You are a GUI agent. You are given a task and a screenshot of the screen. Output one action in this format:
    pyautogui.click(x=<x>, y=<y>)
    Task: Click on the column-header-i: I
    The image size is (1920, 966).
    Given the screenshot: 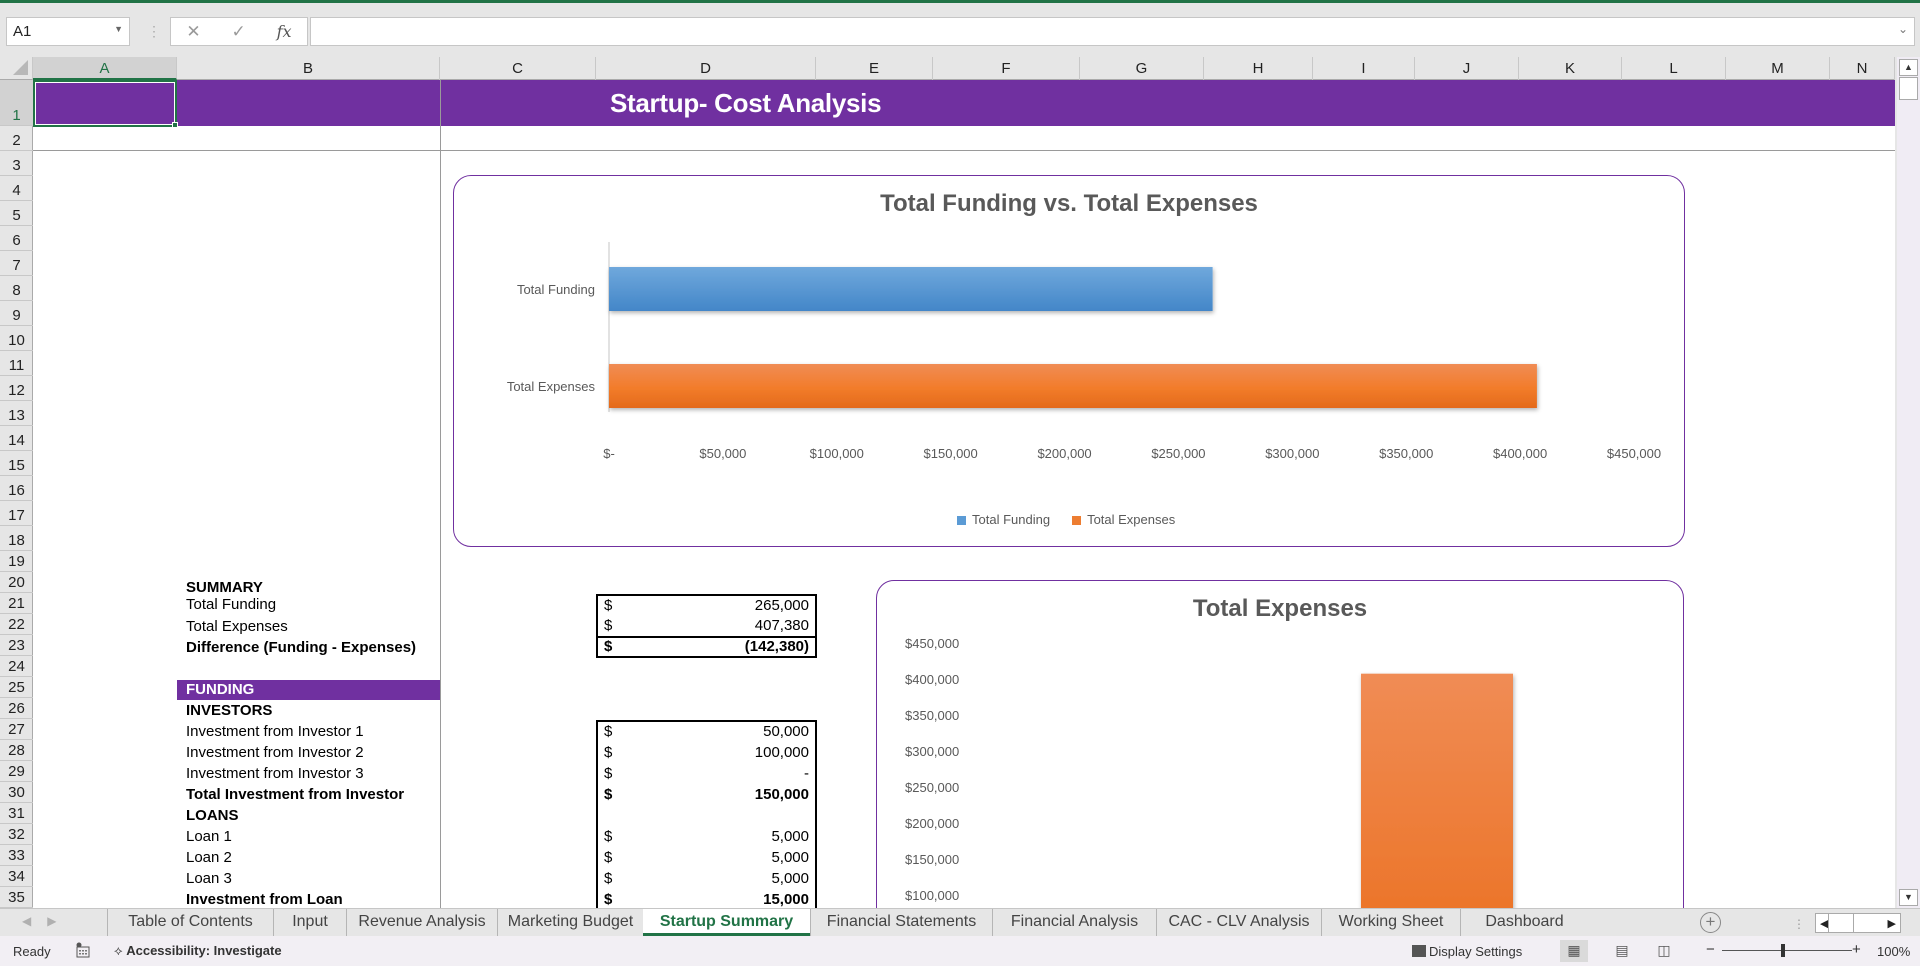 What is the action you would take?
    pyautogui.click(x=1364, y=68)
    